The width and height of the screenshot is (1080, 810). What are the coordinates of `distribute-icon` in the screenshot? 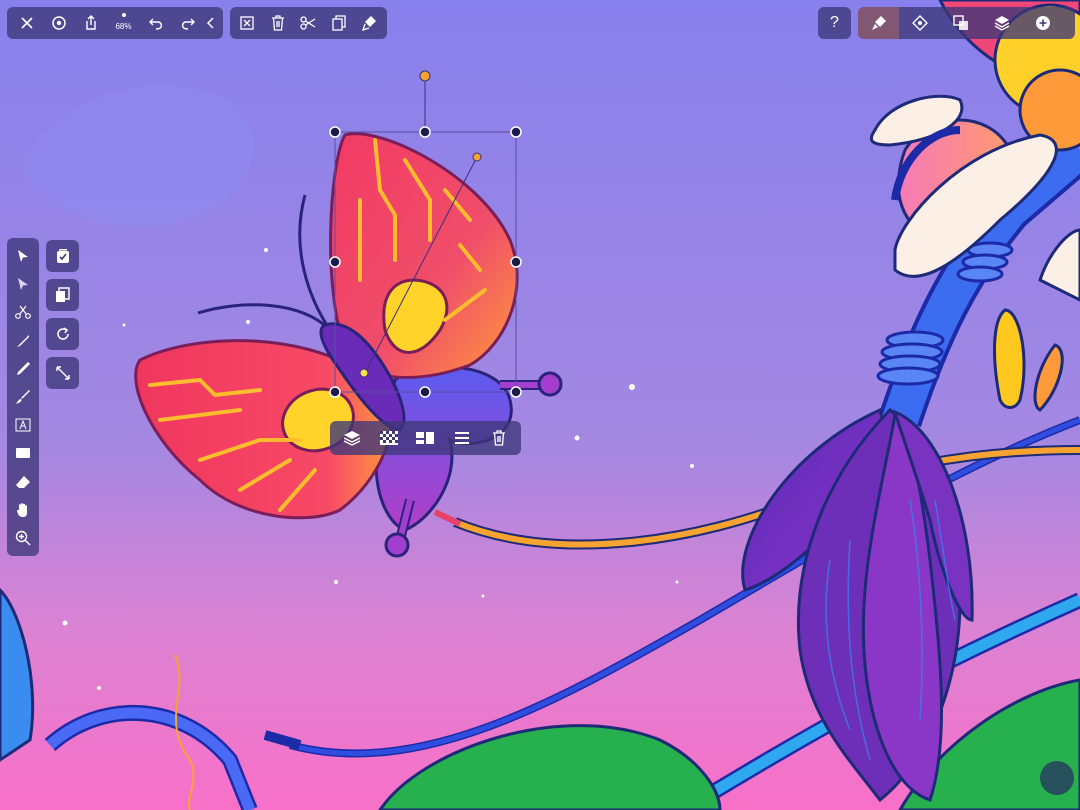 It's located at (462, 438).